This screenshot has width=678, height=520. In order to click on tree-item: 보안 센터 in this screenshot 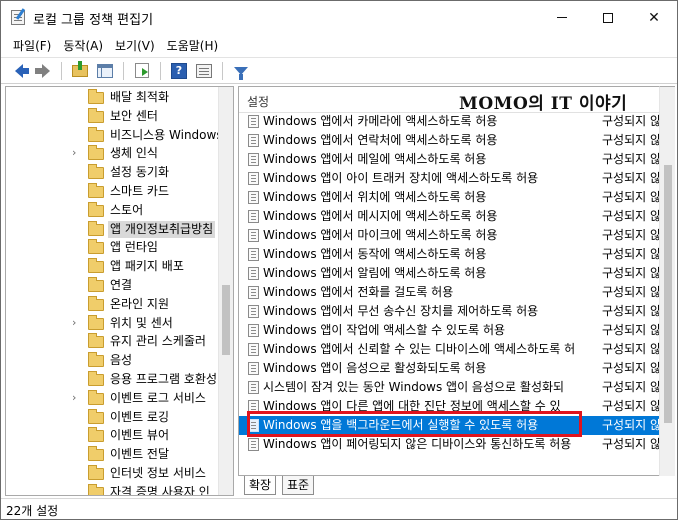, I will do `click(112, 116)`.